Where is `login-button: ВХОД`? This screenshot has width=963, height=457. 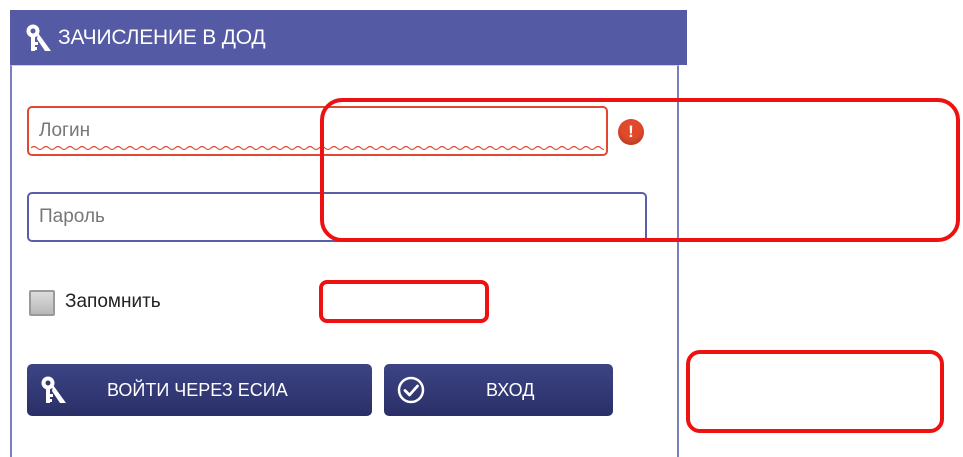 login-button: ВХОД is located at coordinates (498, 390).